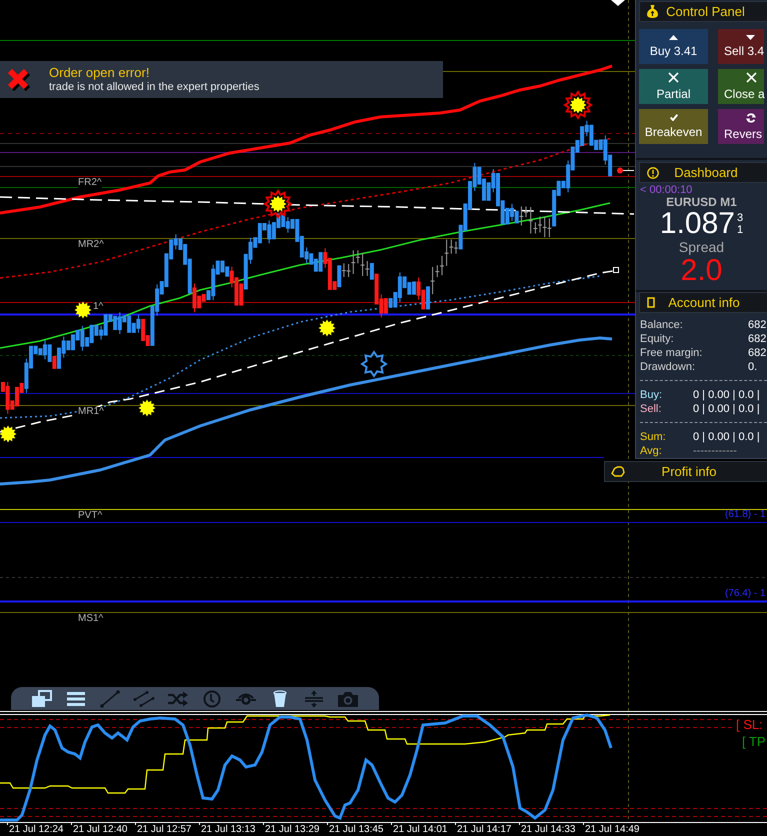 This screenshot has width=767, height=836. I want to click on breakeven-button: Breakeven, so click(673, 126).